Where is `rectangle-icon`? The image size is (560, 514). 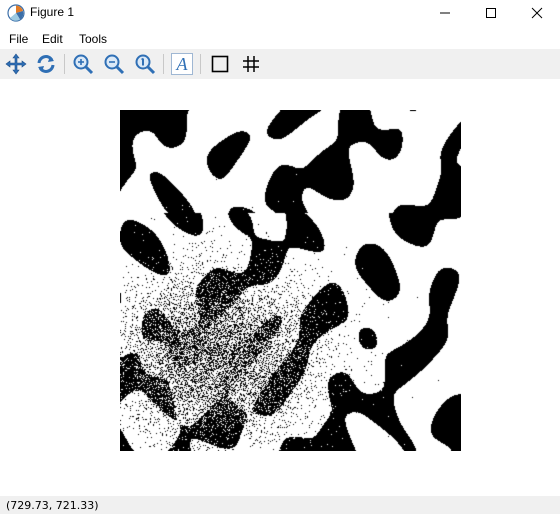
rectangle-icon is located at coordinates (220, 64).